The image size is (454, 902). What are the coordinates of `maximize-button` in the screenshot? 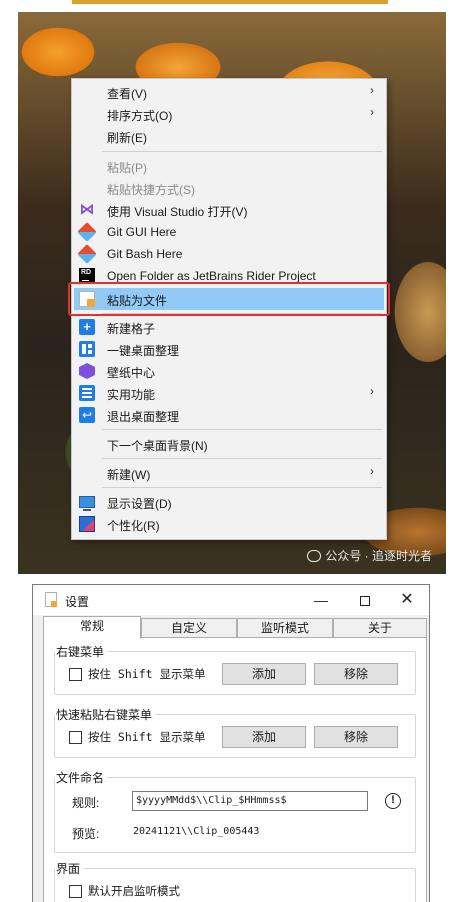 It's located at (365, 600).